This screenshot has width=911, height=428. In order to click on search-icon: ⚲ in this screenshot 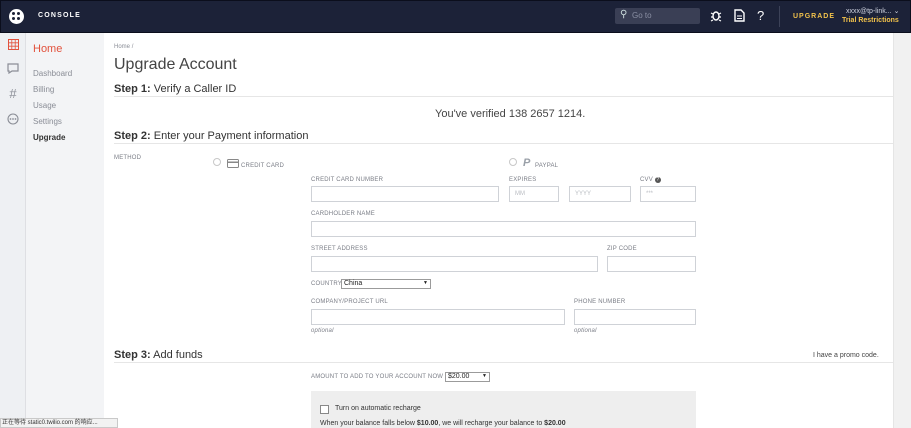, I will do `click(624, 14)`.